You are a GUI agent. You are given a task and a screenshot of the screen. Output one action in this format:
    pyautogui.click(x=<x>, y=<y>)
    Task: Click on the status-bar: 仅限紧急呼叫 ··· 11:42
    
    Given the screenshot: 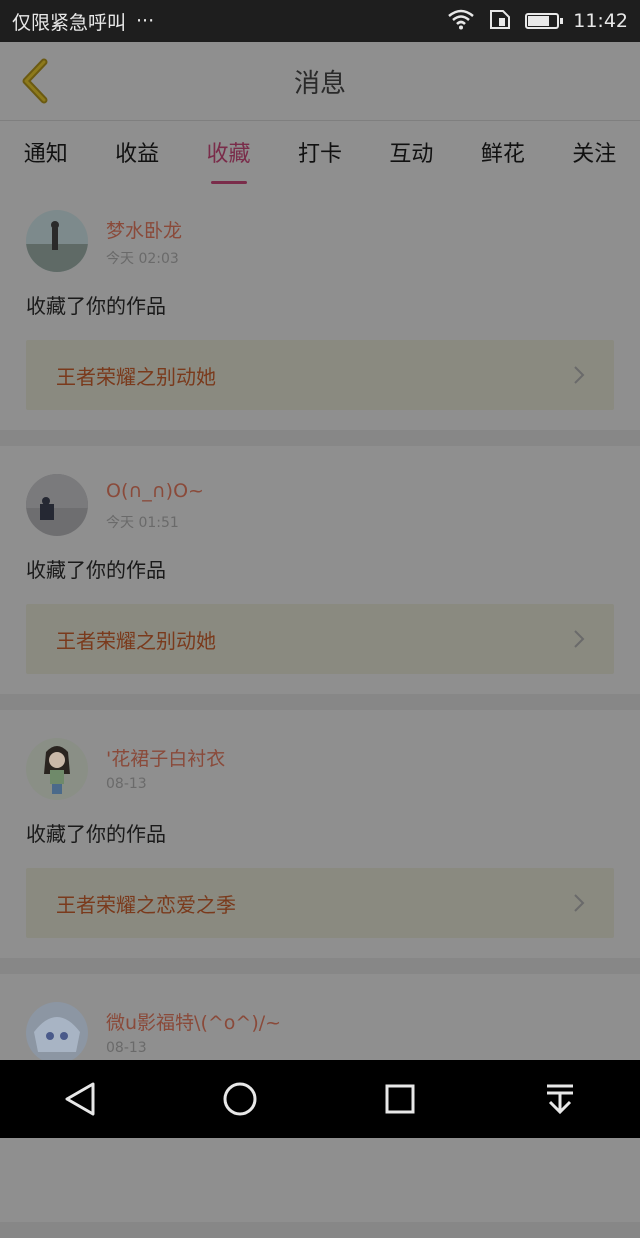 What is the action you would take?
    pyautogui.click(x=320, y=21)
    